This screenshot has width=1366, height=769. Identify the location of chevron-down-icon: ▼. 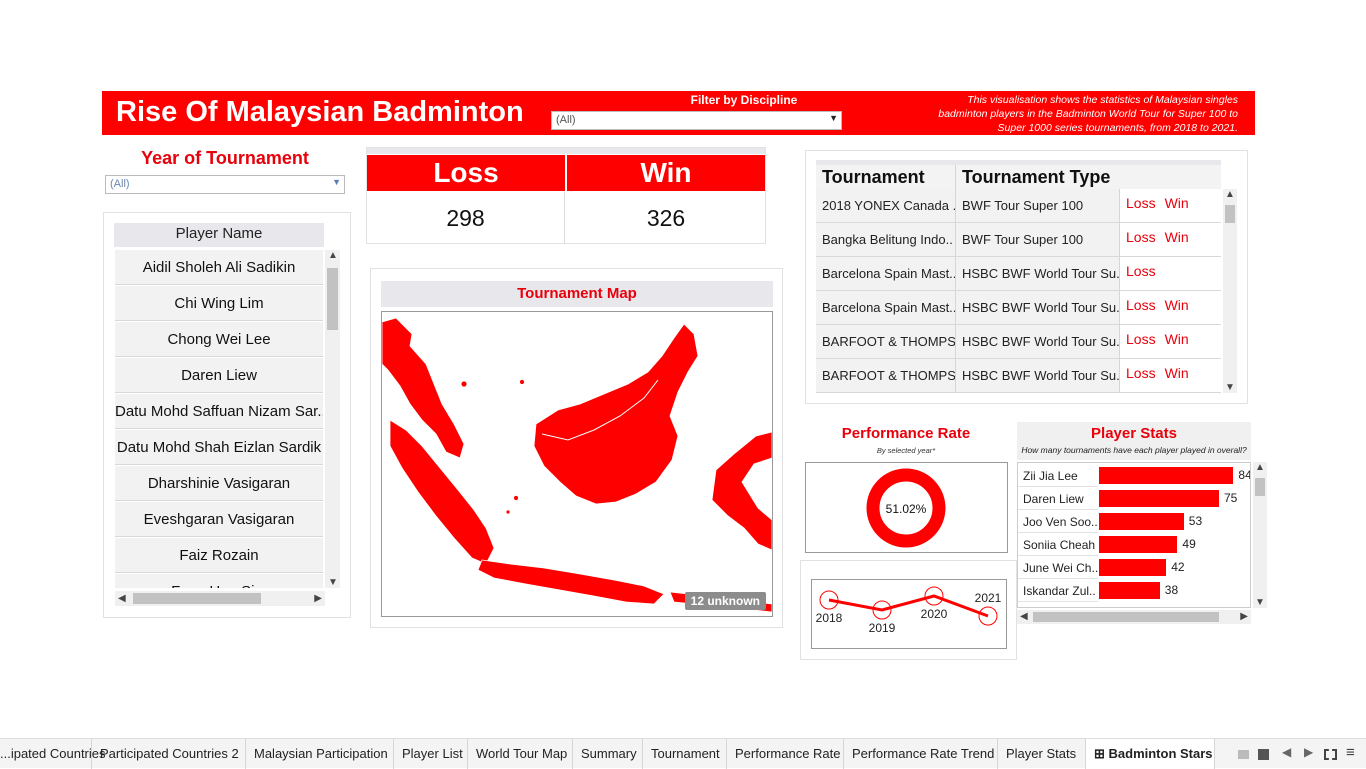
(336, 182).